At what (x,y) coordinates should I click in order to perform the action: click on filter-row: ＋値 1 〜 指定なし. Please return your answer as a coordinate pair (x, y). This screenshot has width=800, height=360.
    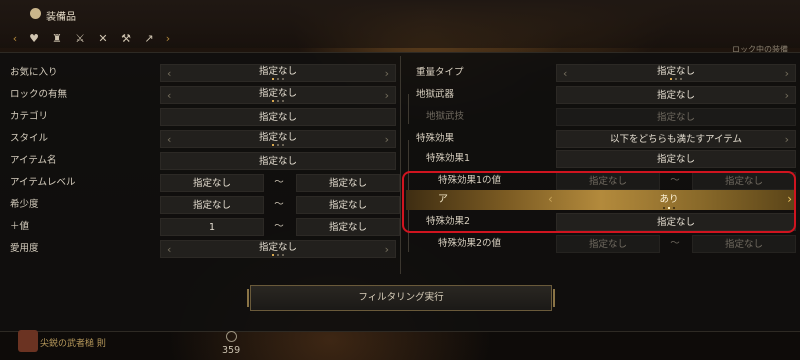
    Looking at the image, I should click on (200, 227).